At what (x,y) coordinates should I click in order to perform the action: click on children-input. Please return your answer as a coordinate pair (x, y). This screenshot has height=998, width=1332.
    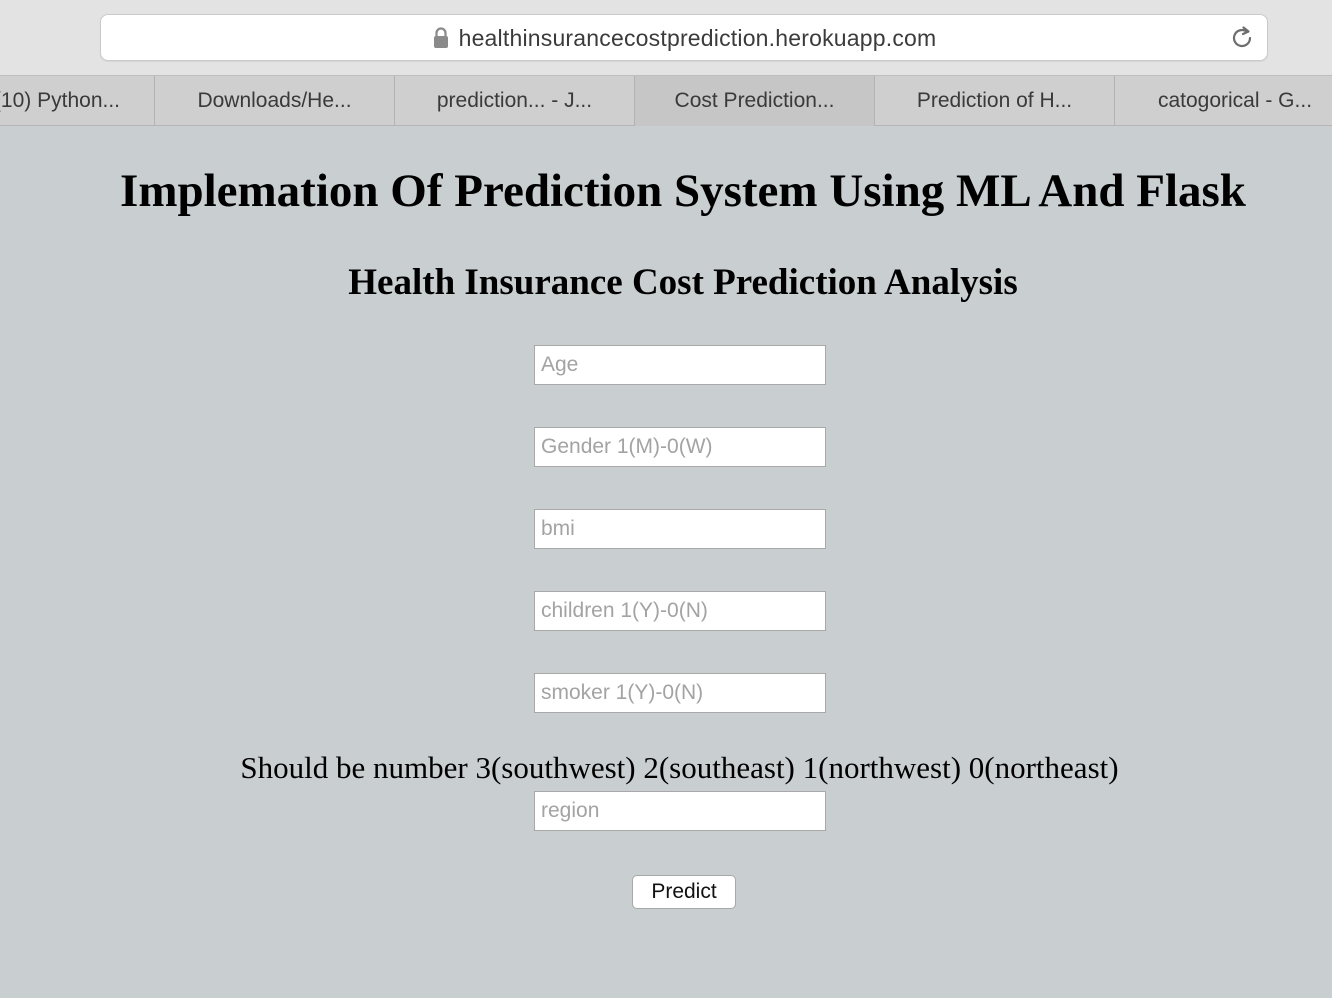
    Looking at the image, I should click on (680, 611).